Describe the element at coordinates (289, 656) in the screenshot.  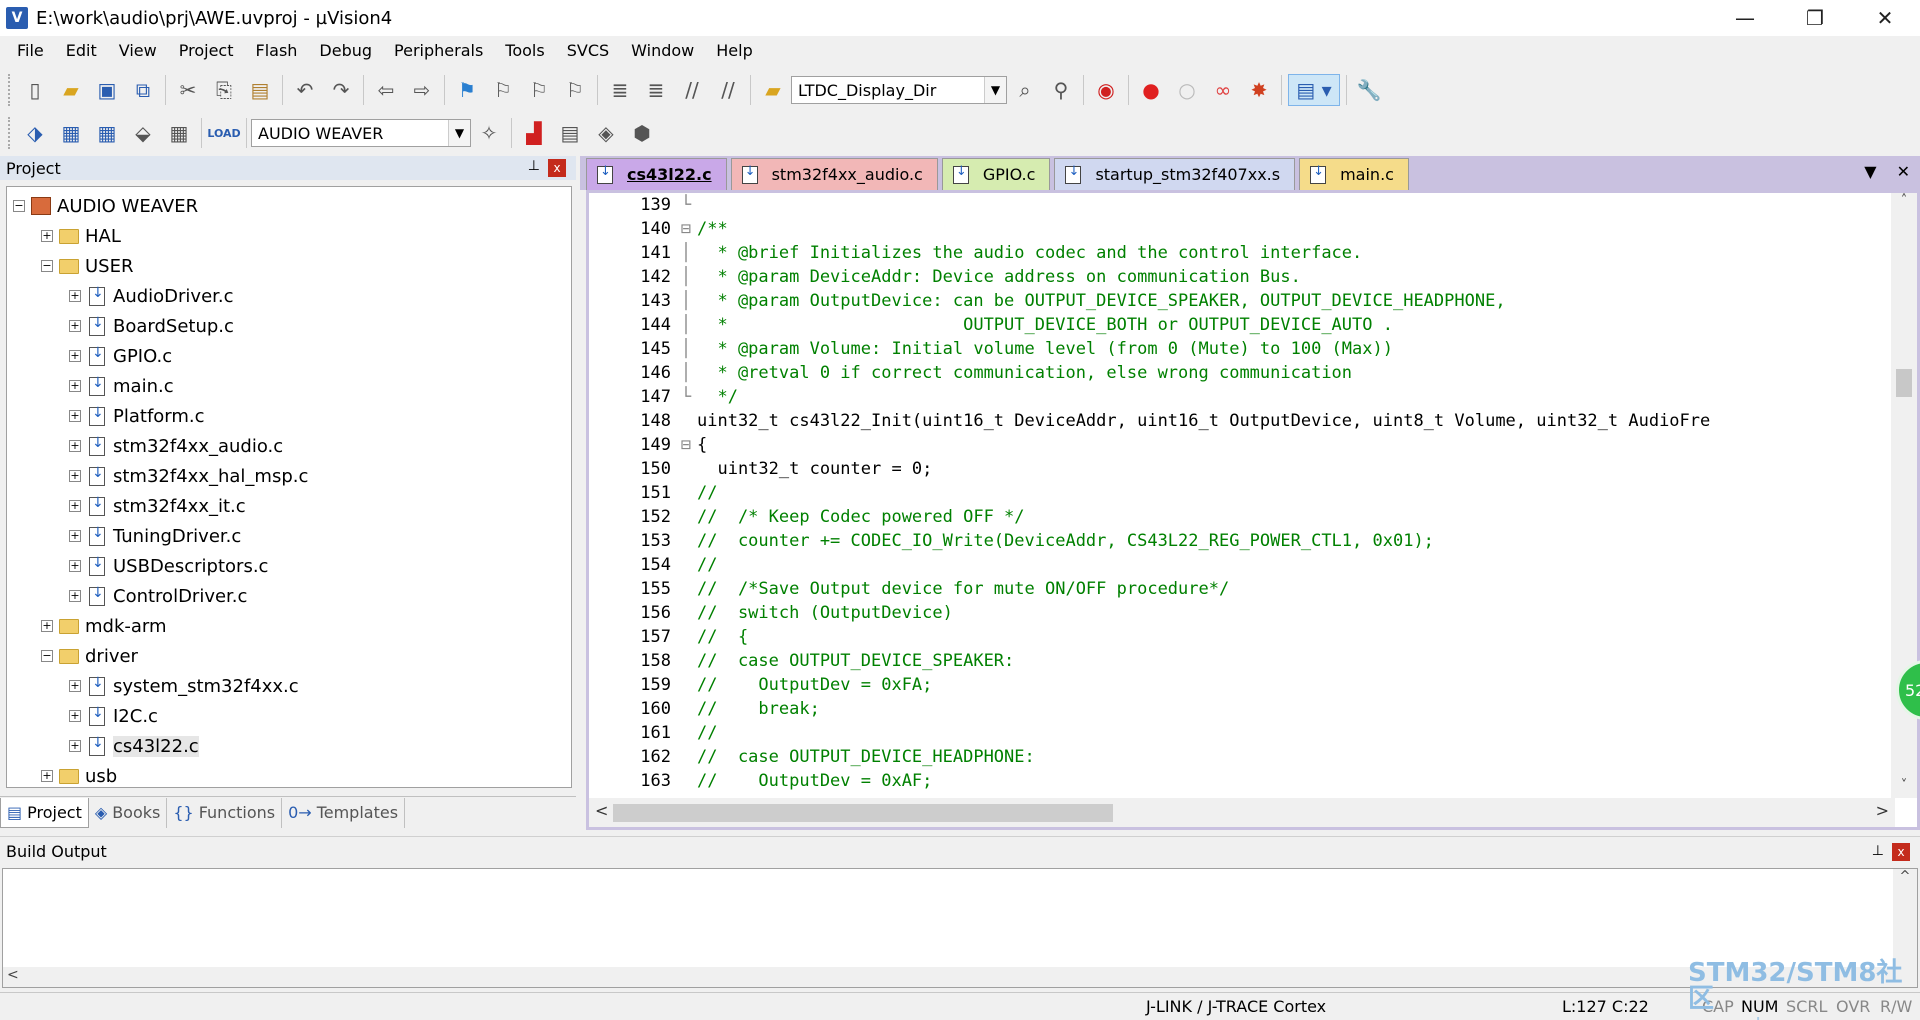
I see `tree-item: − driver` at that location.